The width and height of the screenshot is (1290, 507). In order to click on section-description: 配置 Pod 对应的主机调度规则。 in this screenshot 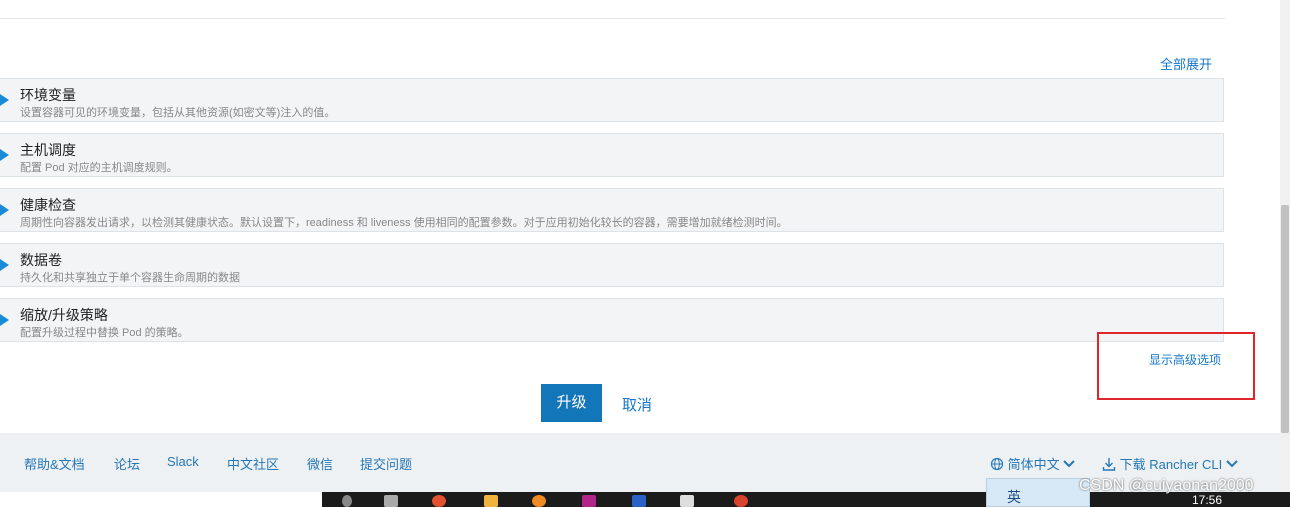, I will do `click(99, 168)`.